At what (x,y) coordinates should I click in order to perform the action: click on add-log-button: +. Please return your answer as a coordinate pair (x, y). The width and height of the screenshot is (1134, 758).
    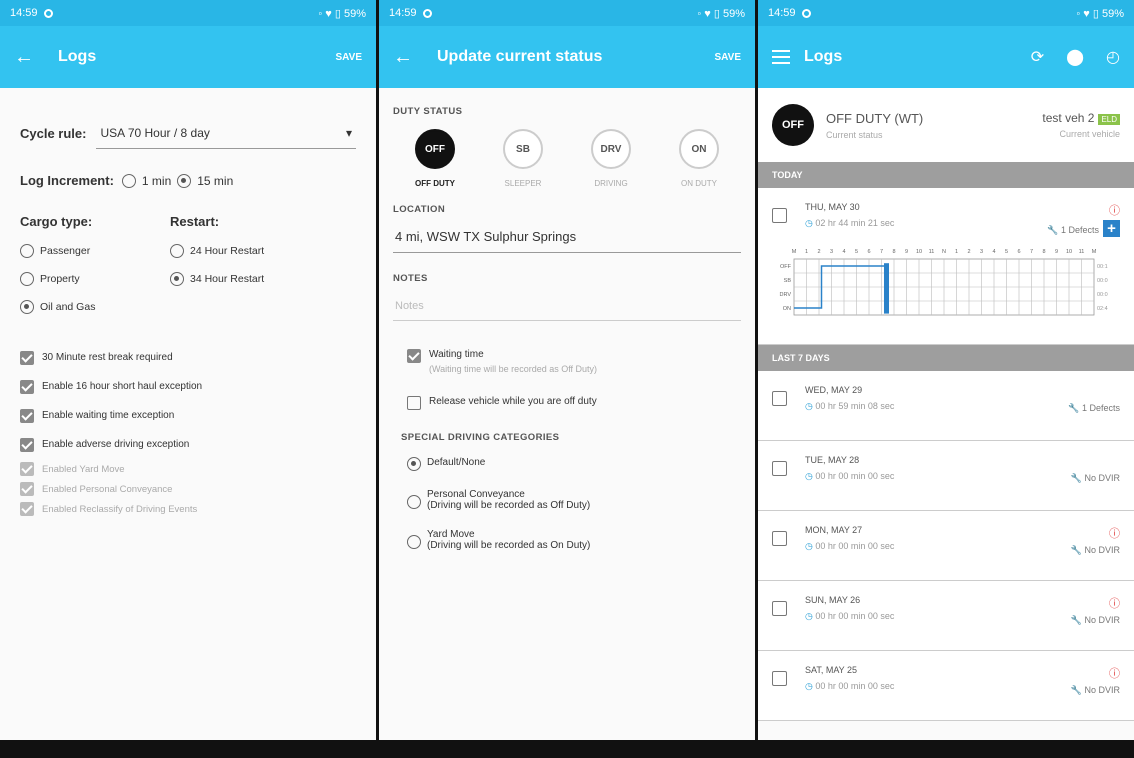
    Looking at the image, I should click on (1111, 228).